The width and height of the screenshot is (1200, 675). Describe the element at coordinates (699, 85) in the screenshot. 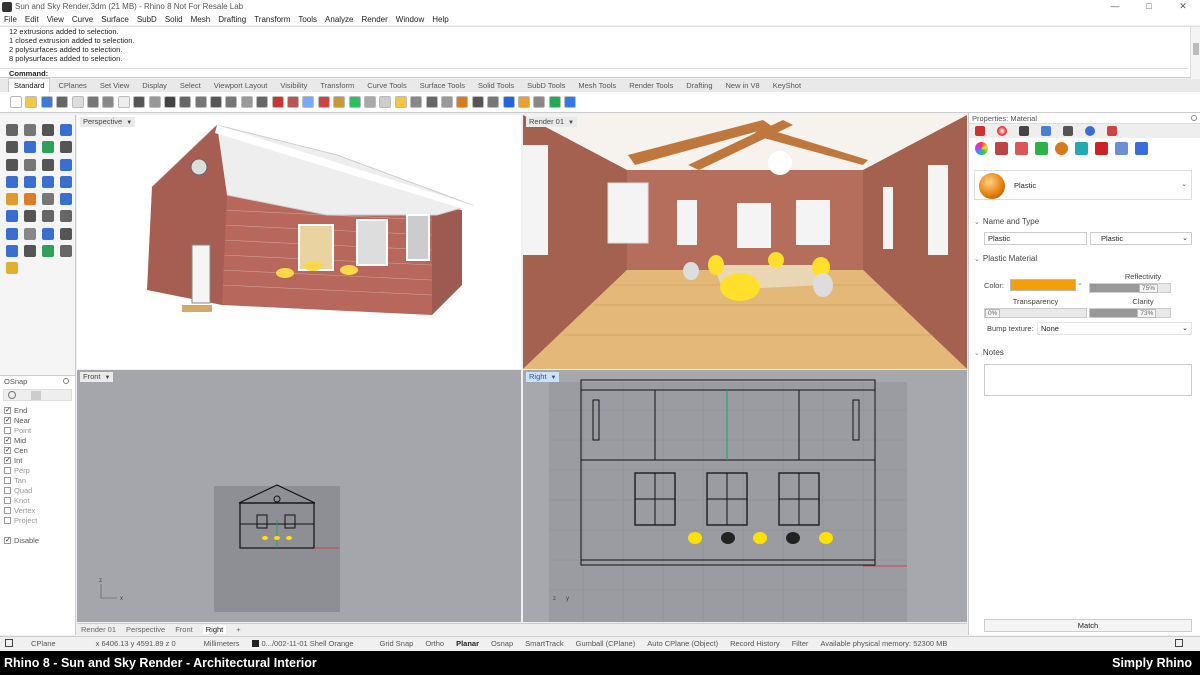

I see `tab-drafting: Drafting` at that location.